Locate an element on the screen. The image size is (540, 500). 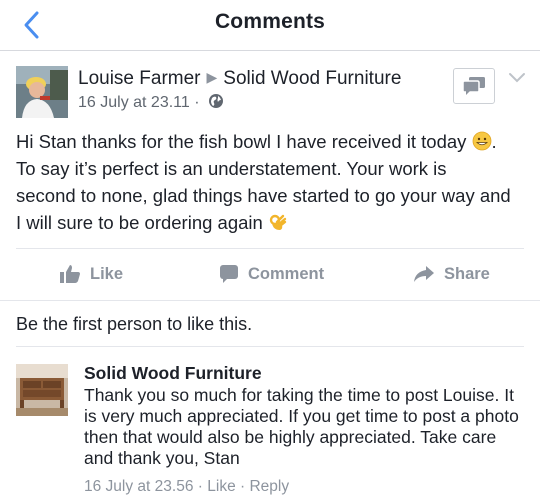
comment-meta: 16 July at 23.56 · Like · Reply is located at coordinates (304, 487).